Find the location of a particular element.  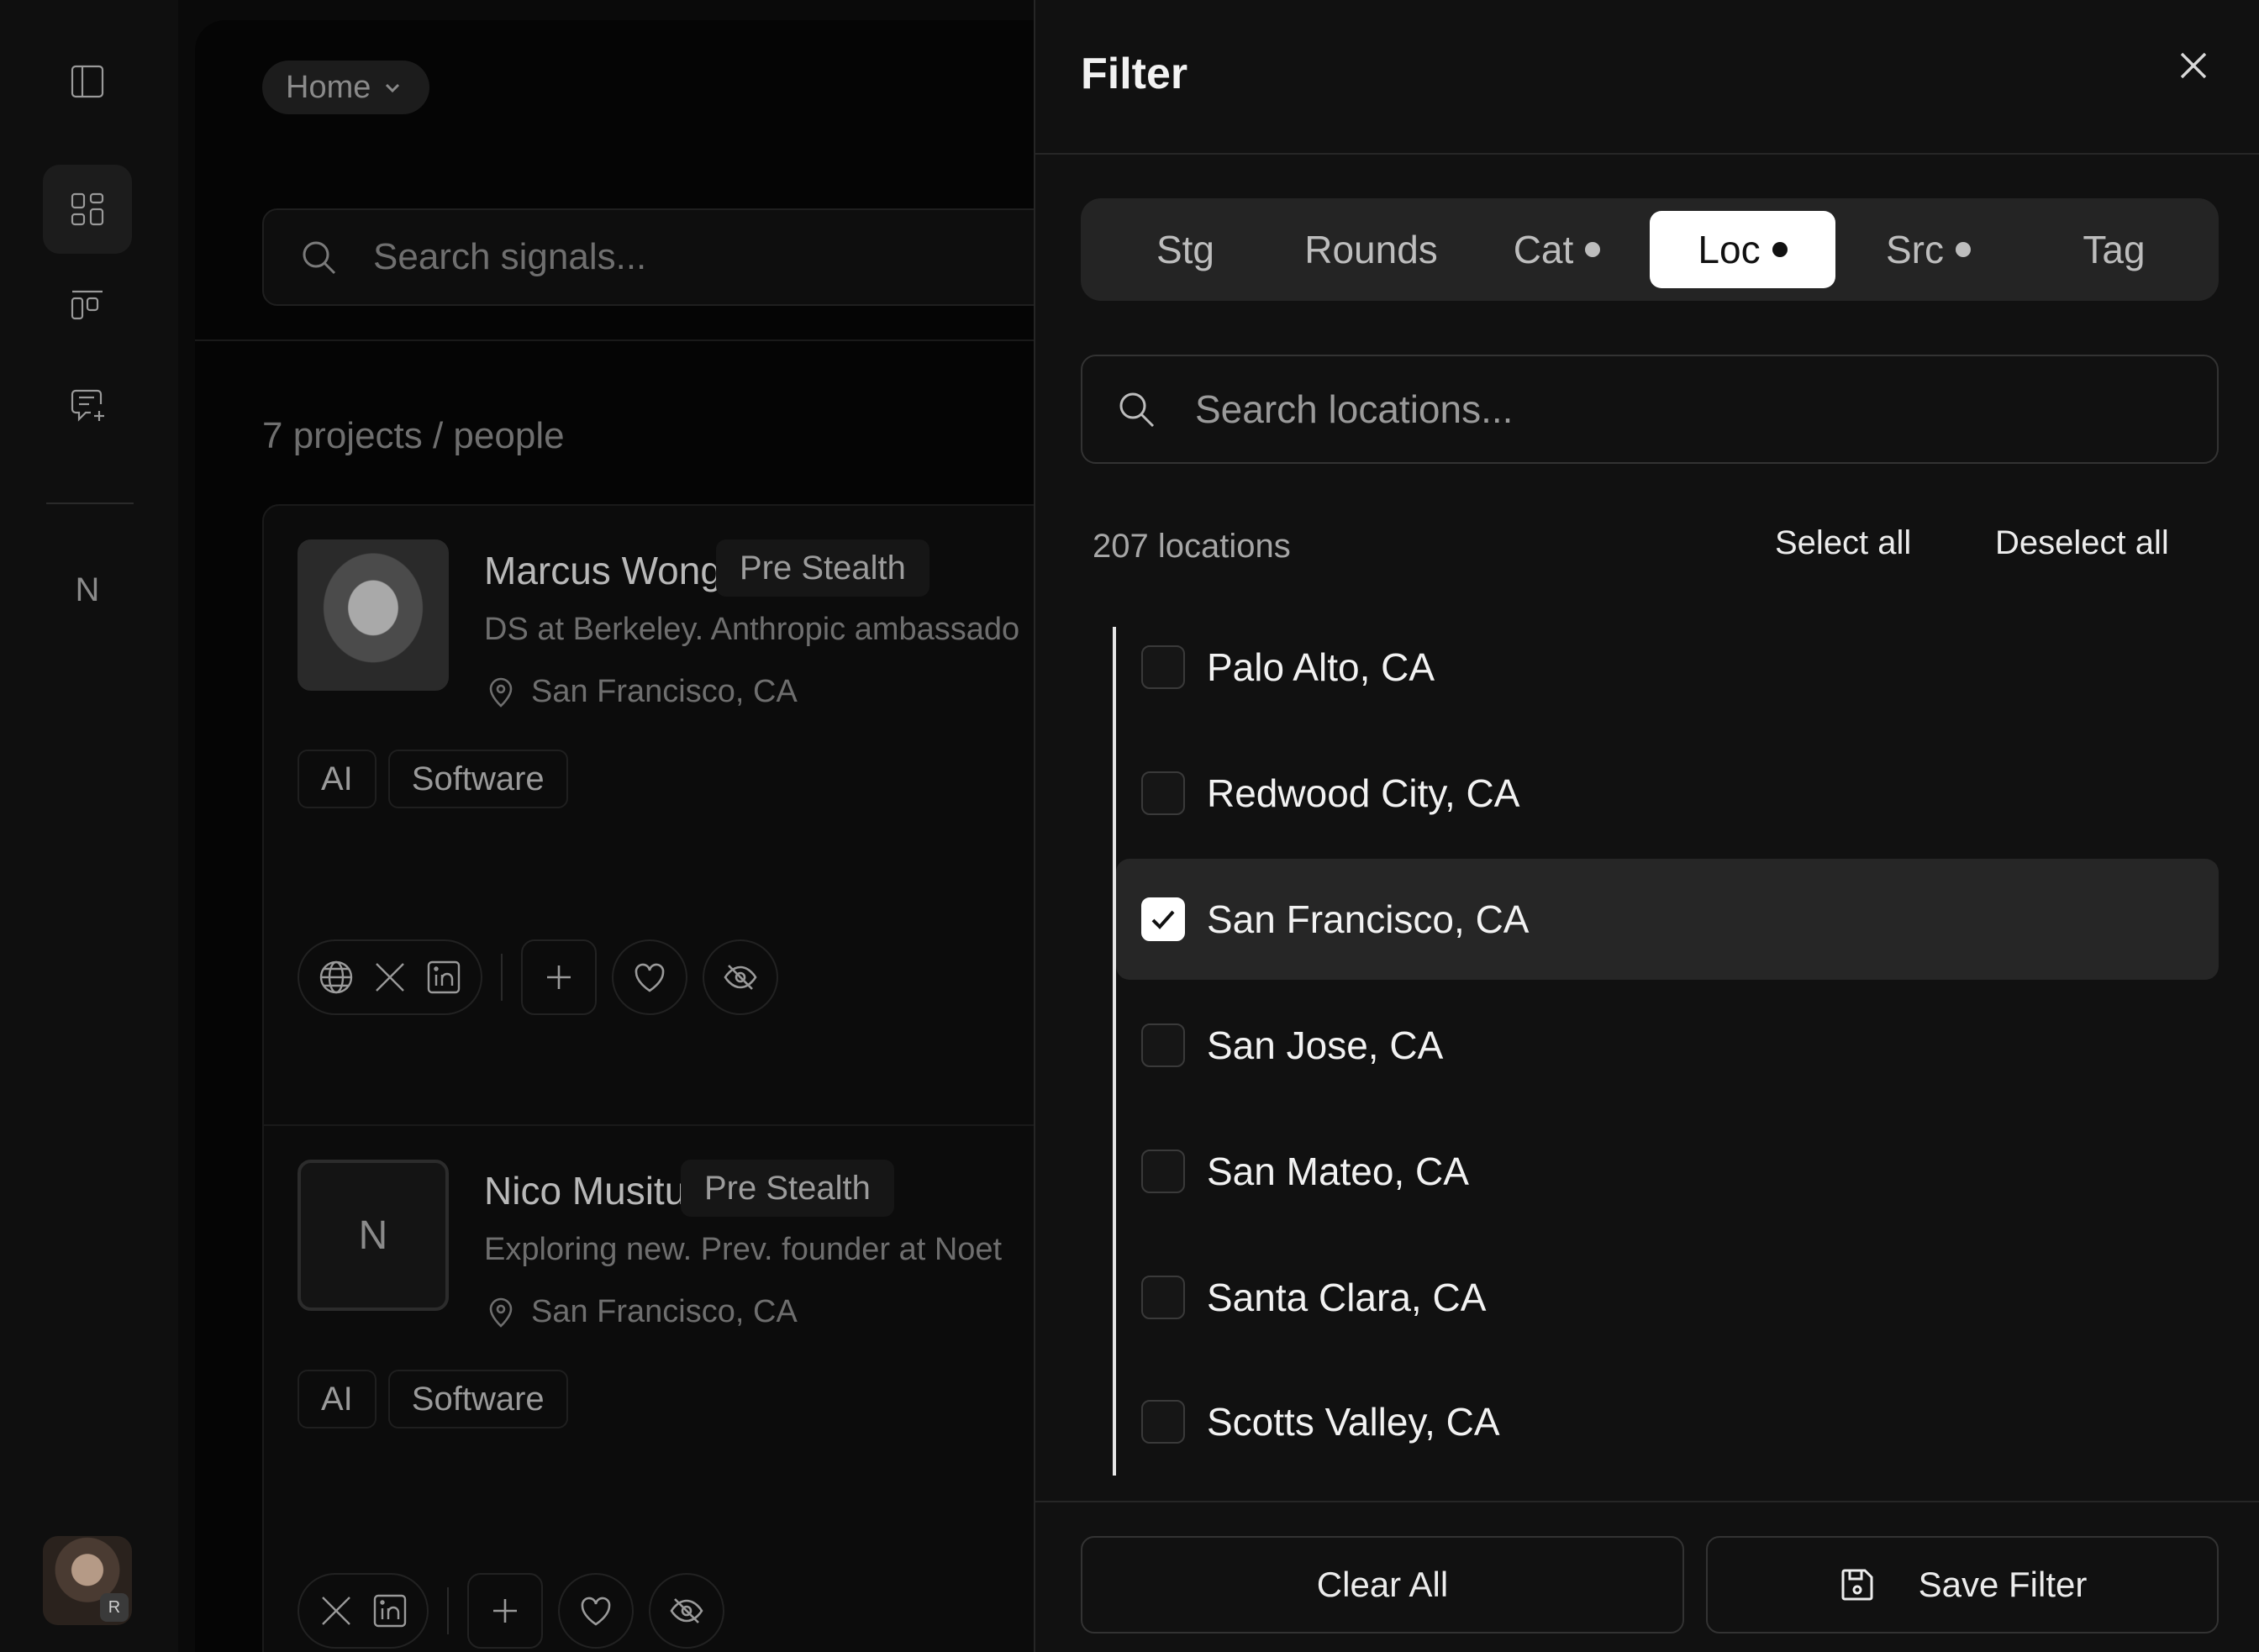

tab-label: Tag is located at coordinates (2114, 249).